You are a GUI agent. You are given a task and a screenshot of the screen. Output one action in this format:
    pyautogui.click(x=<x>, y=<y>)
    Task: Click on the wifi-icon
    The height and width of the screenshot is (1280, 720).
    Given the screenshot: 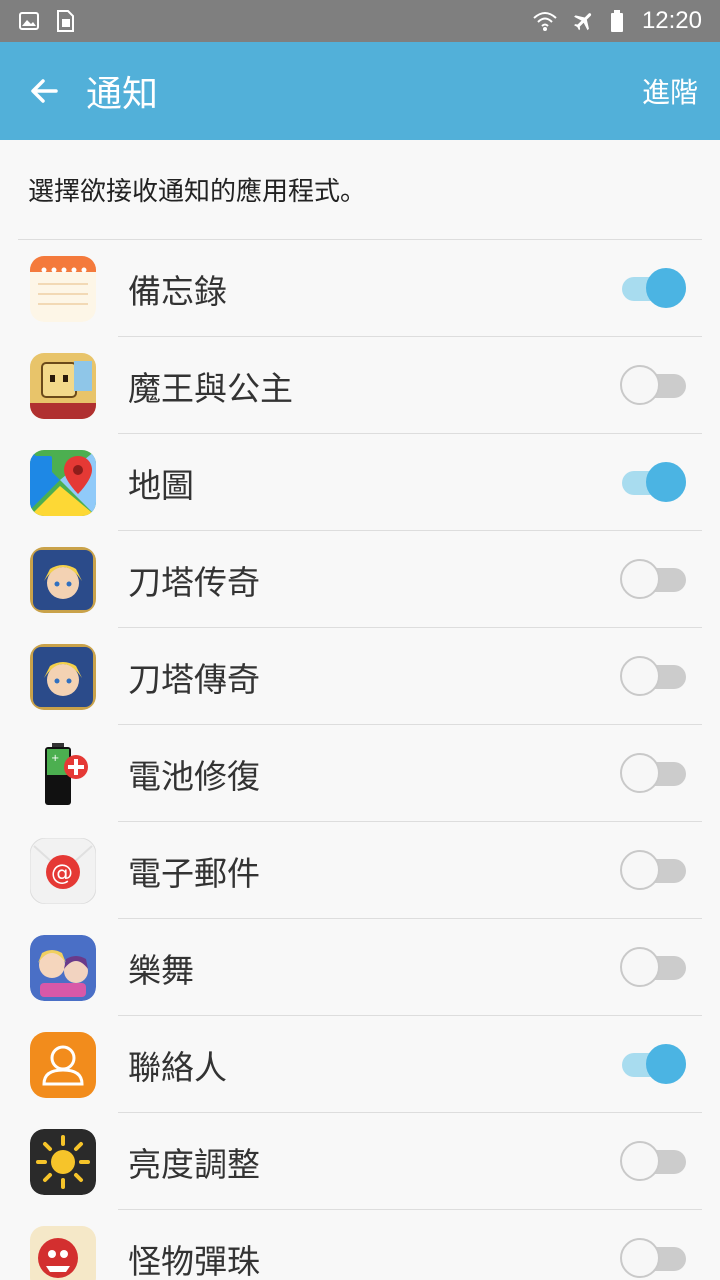 What is the action you would take?
    pyautogui.click(x=545, y=21)
    